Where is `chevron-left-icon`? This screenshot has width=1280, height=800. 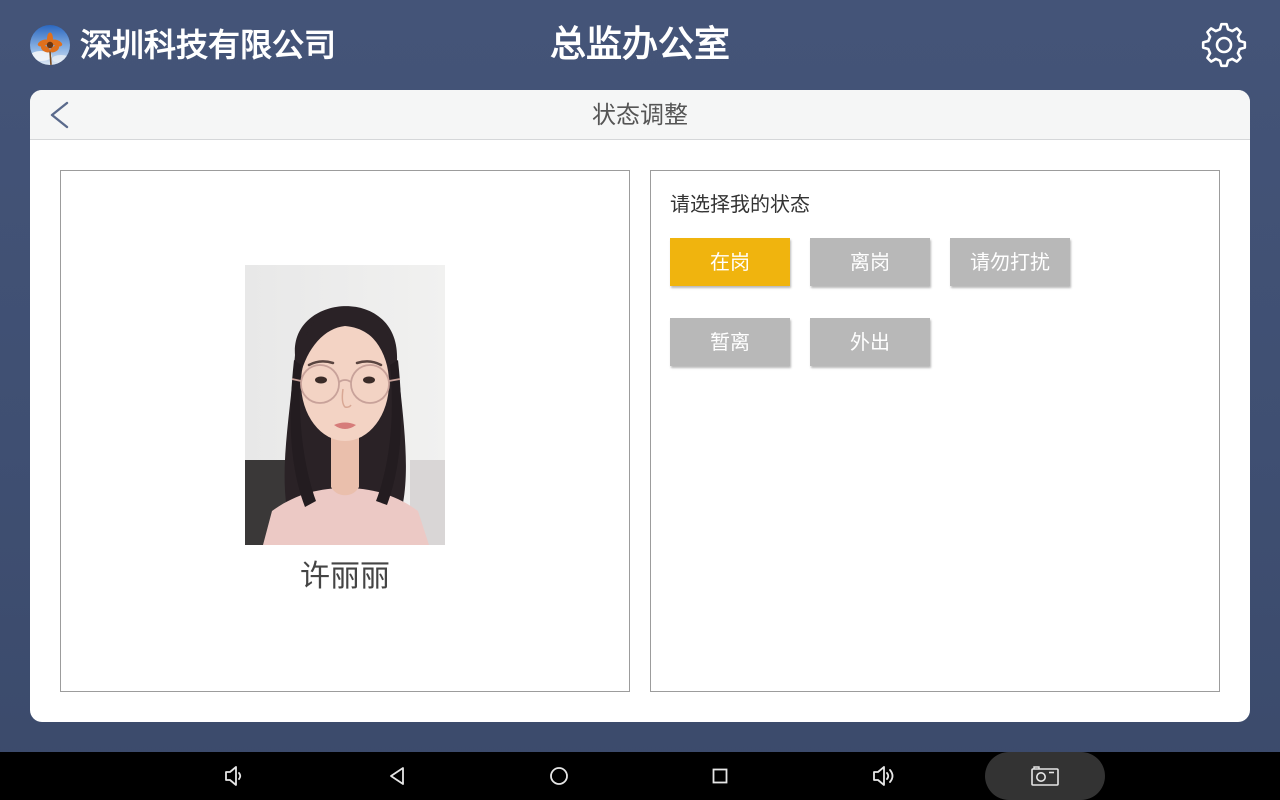 chevron-left-icon is located at coordinates (59, 115).